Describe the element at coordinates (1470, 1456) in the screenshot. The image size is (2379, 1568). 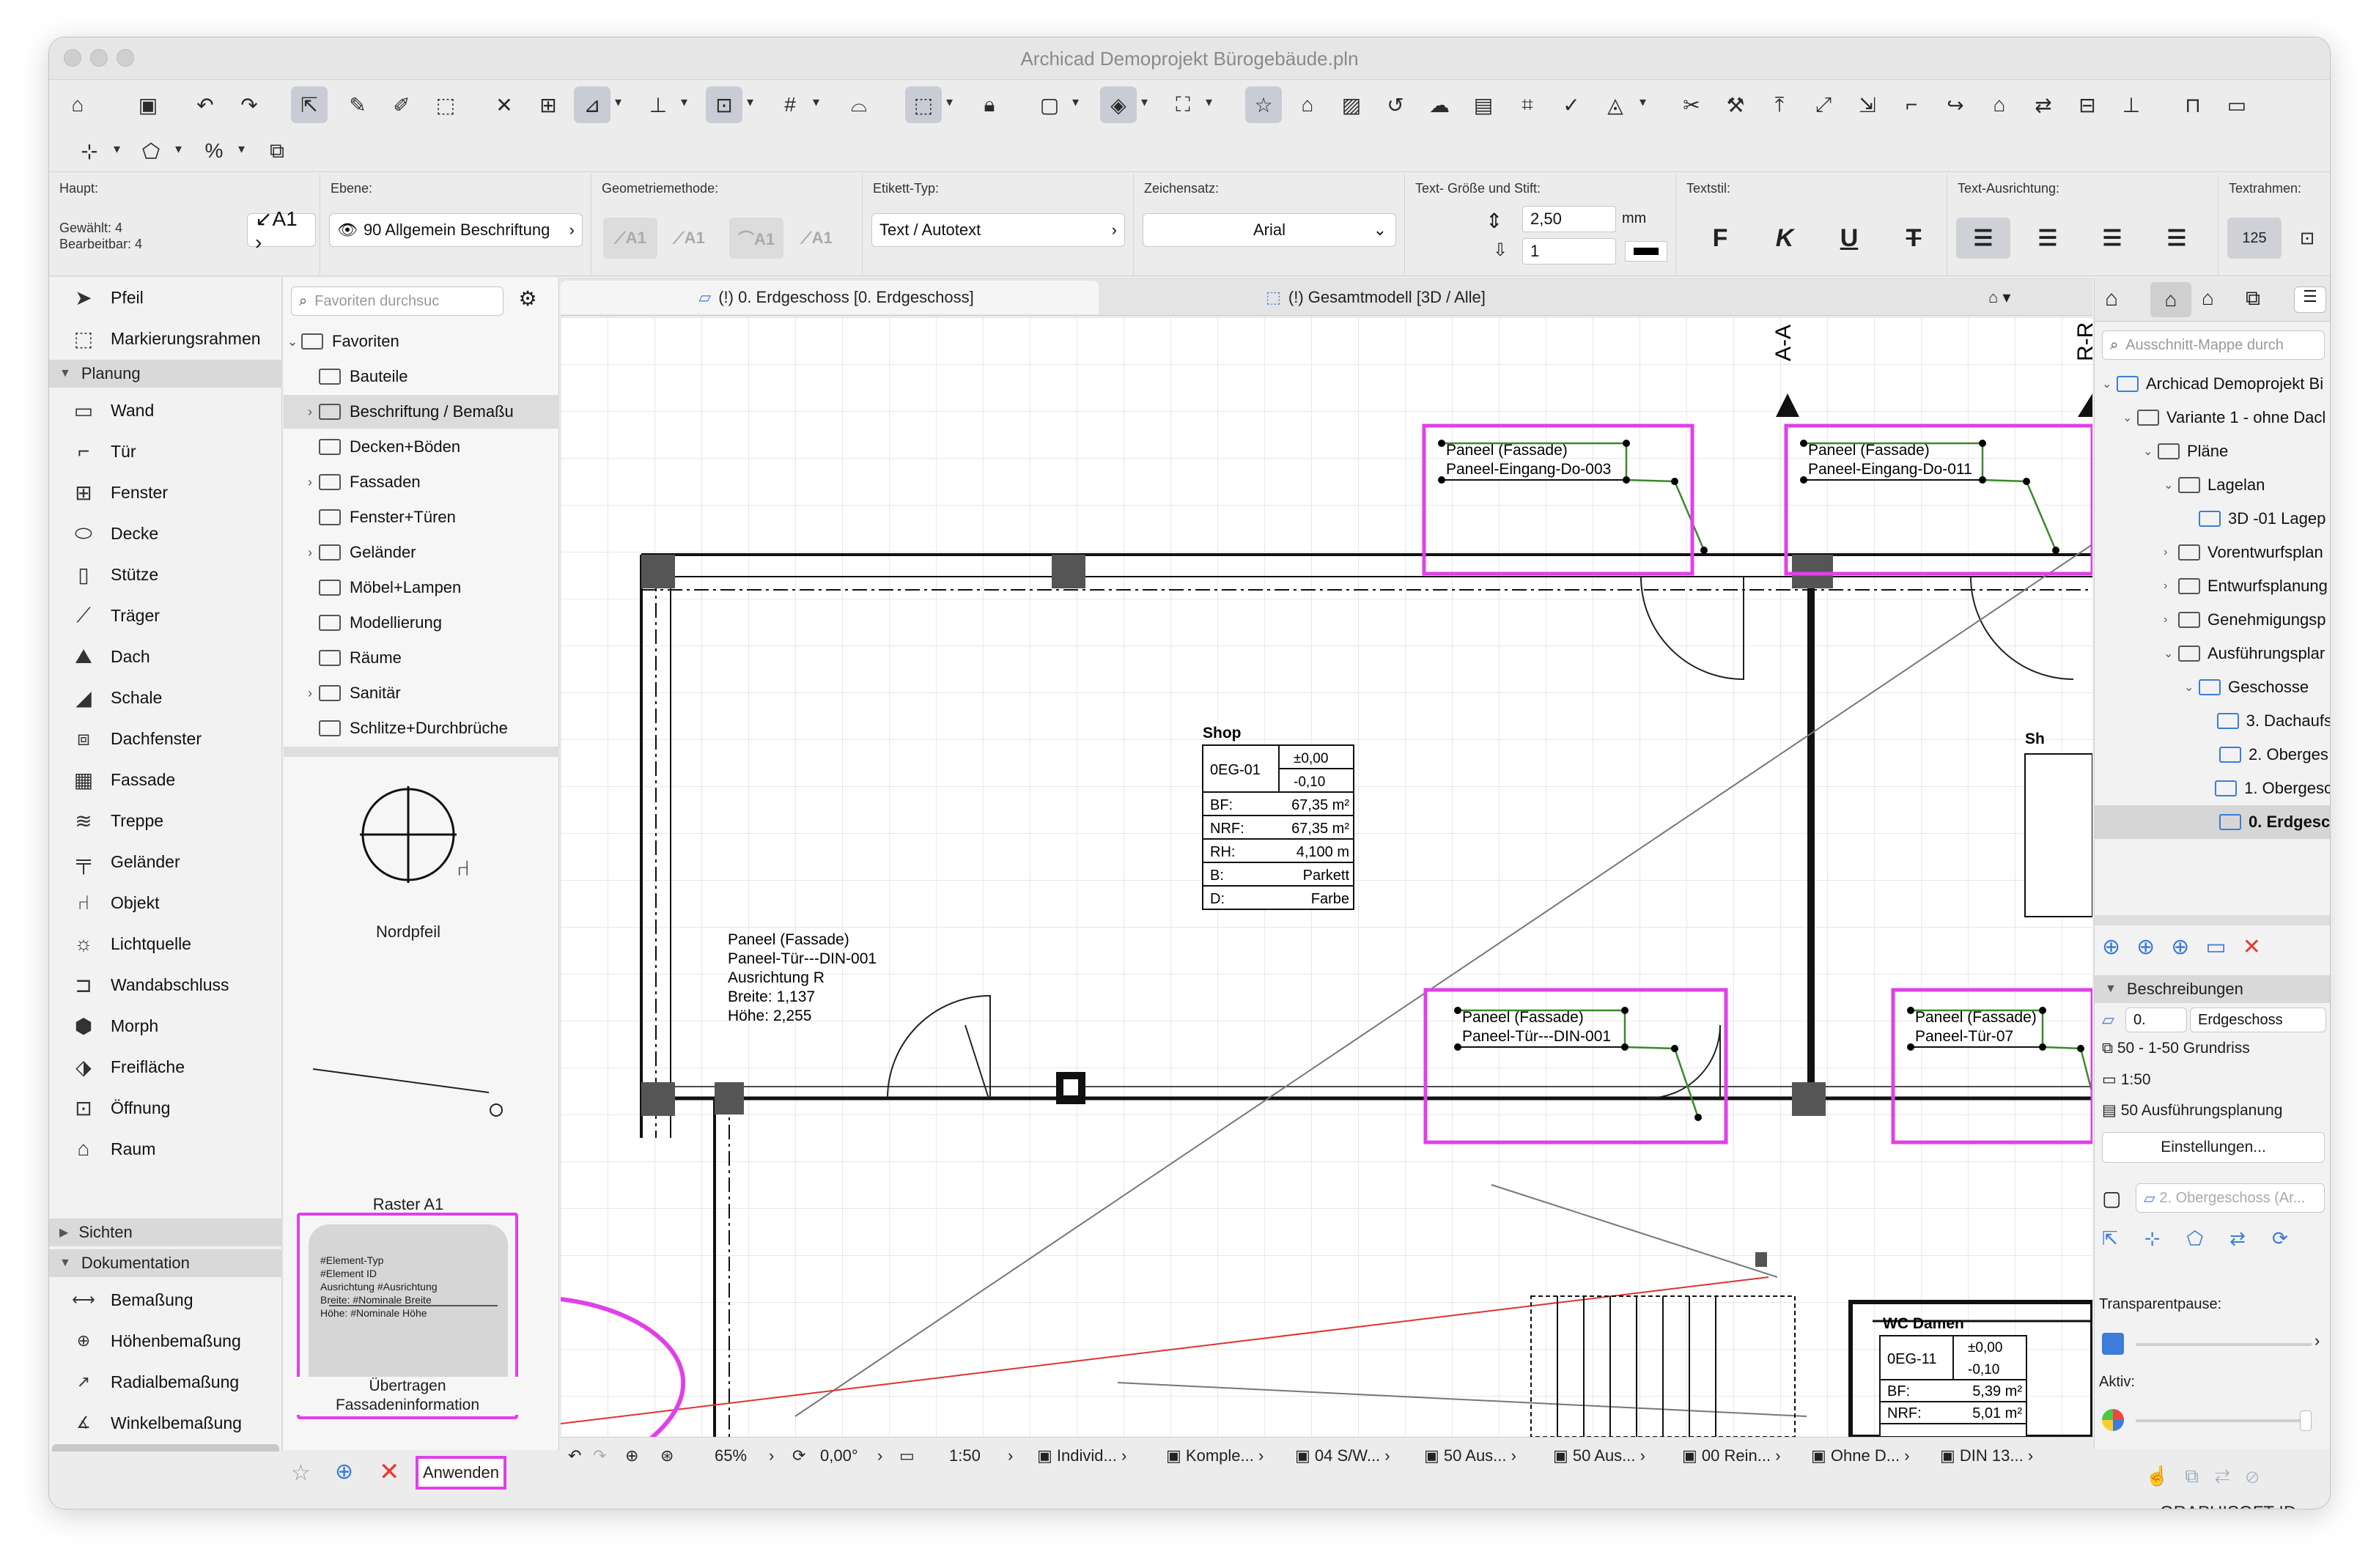
I see `statusbar-selector-3: ▣ 50 Aus... ›` at that location.